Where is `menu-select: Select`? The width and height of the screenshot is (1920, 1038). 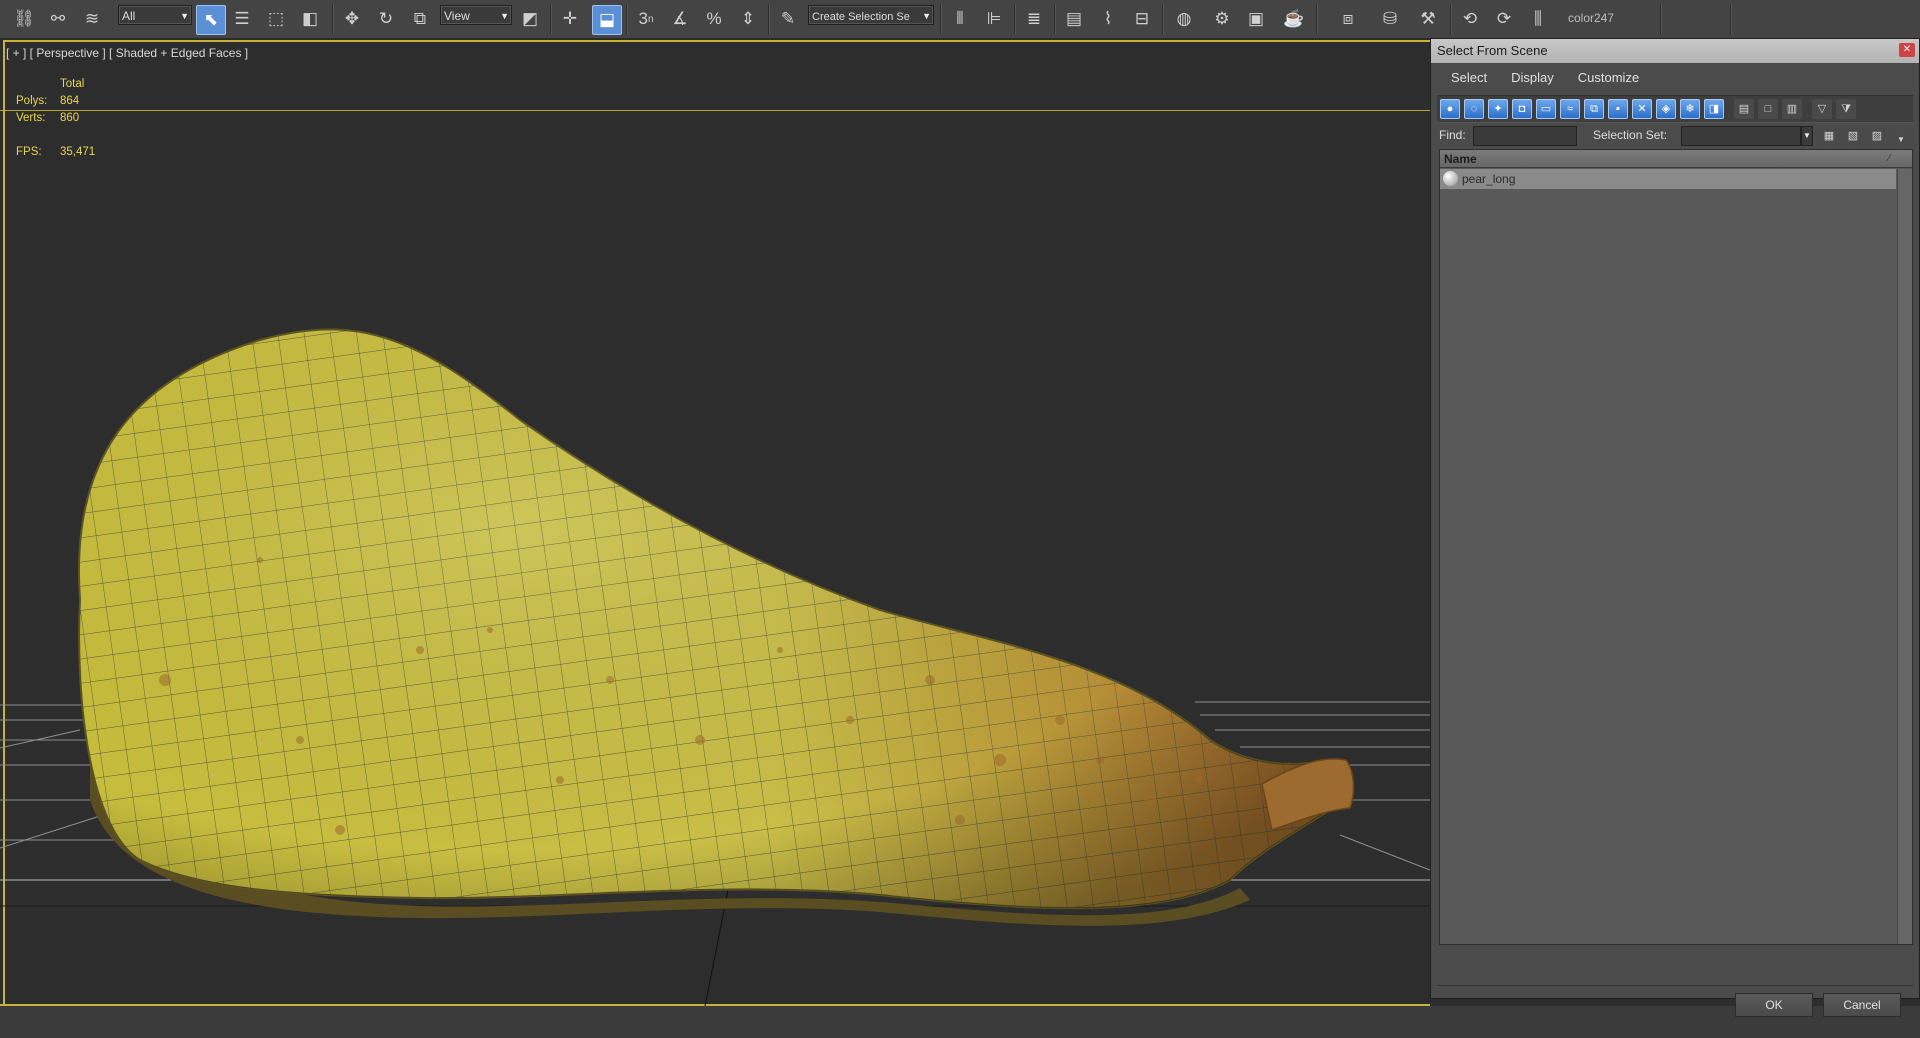 menu-select: Select is located at coordinates (1469, 78).